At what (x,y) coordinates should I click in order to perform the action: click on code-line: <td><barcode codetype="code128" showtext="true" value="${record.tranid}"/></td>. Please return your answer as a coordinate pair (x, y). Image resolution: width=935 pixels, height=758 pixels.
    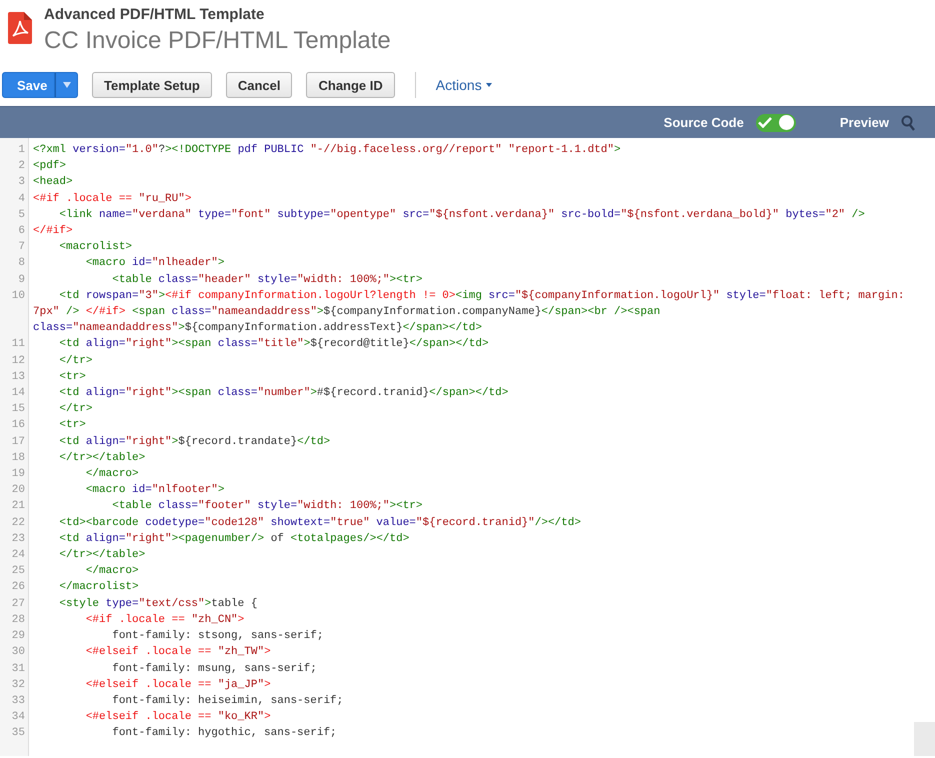
    Looking at the image, I should click on (320, 523).